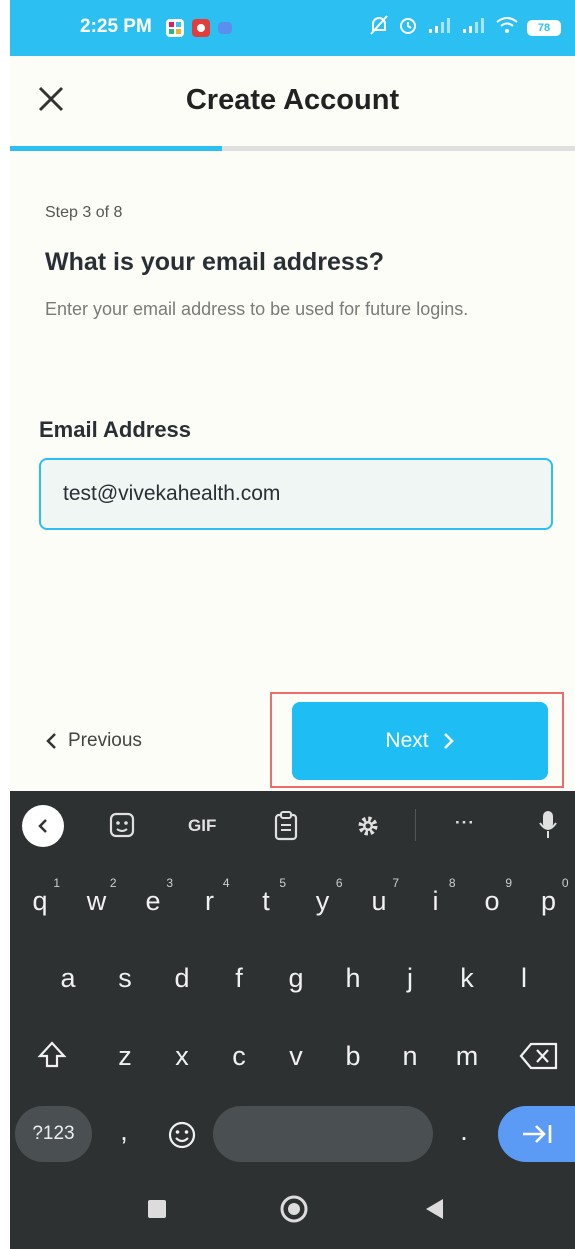 The height and width of the screenshot is (1249, 575). Describe the element at coordinates (182, 978) in the screenshot. I see `key-d: d` at that location.